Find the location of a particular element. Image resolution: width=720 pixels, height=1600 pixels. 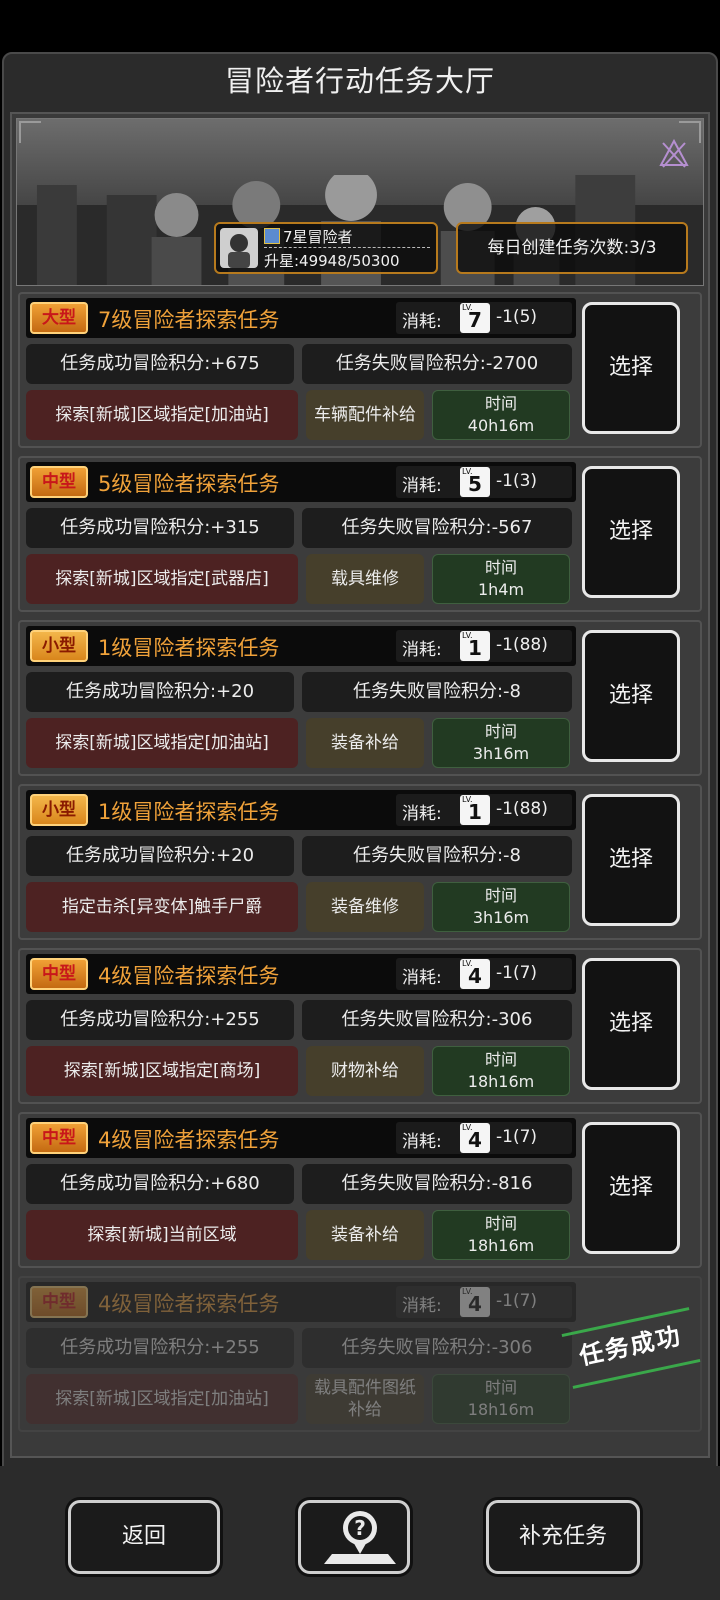

rank-box: 7星冒险者 升星:49948/50300 is located at coordinates (326, 248).